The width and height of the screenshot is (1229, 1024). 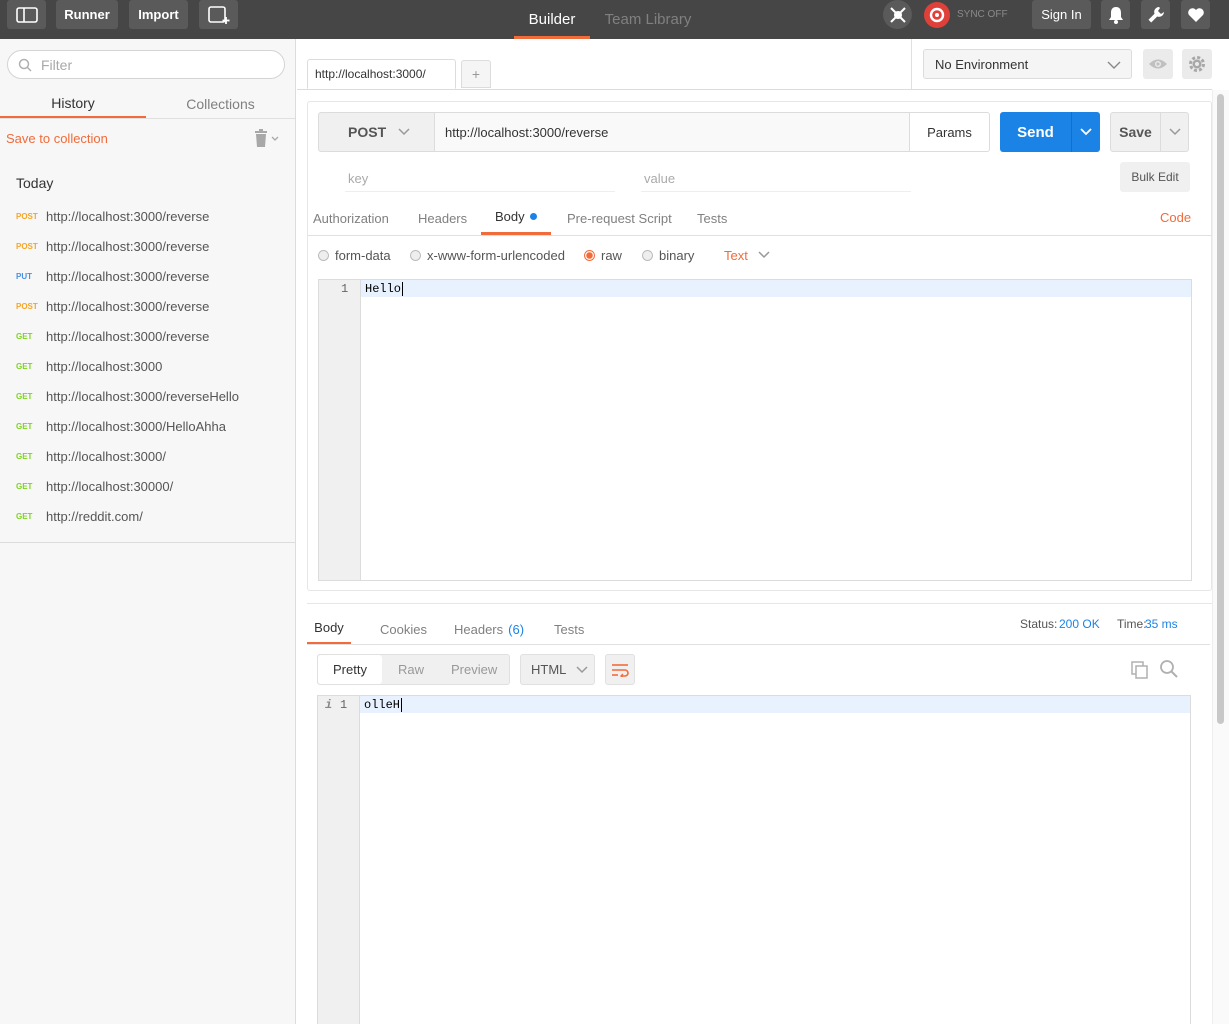 I want to click on response-tab-tests: Tests, so click(x=569, y=629).